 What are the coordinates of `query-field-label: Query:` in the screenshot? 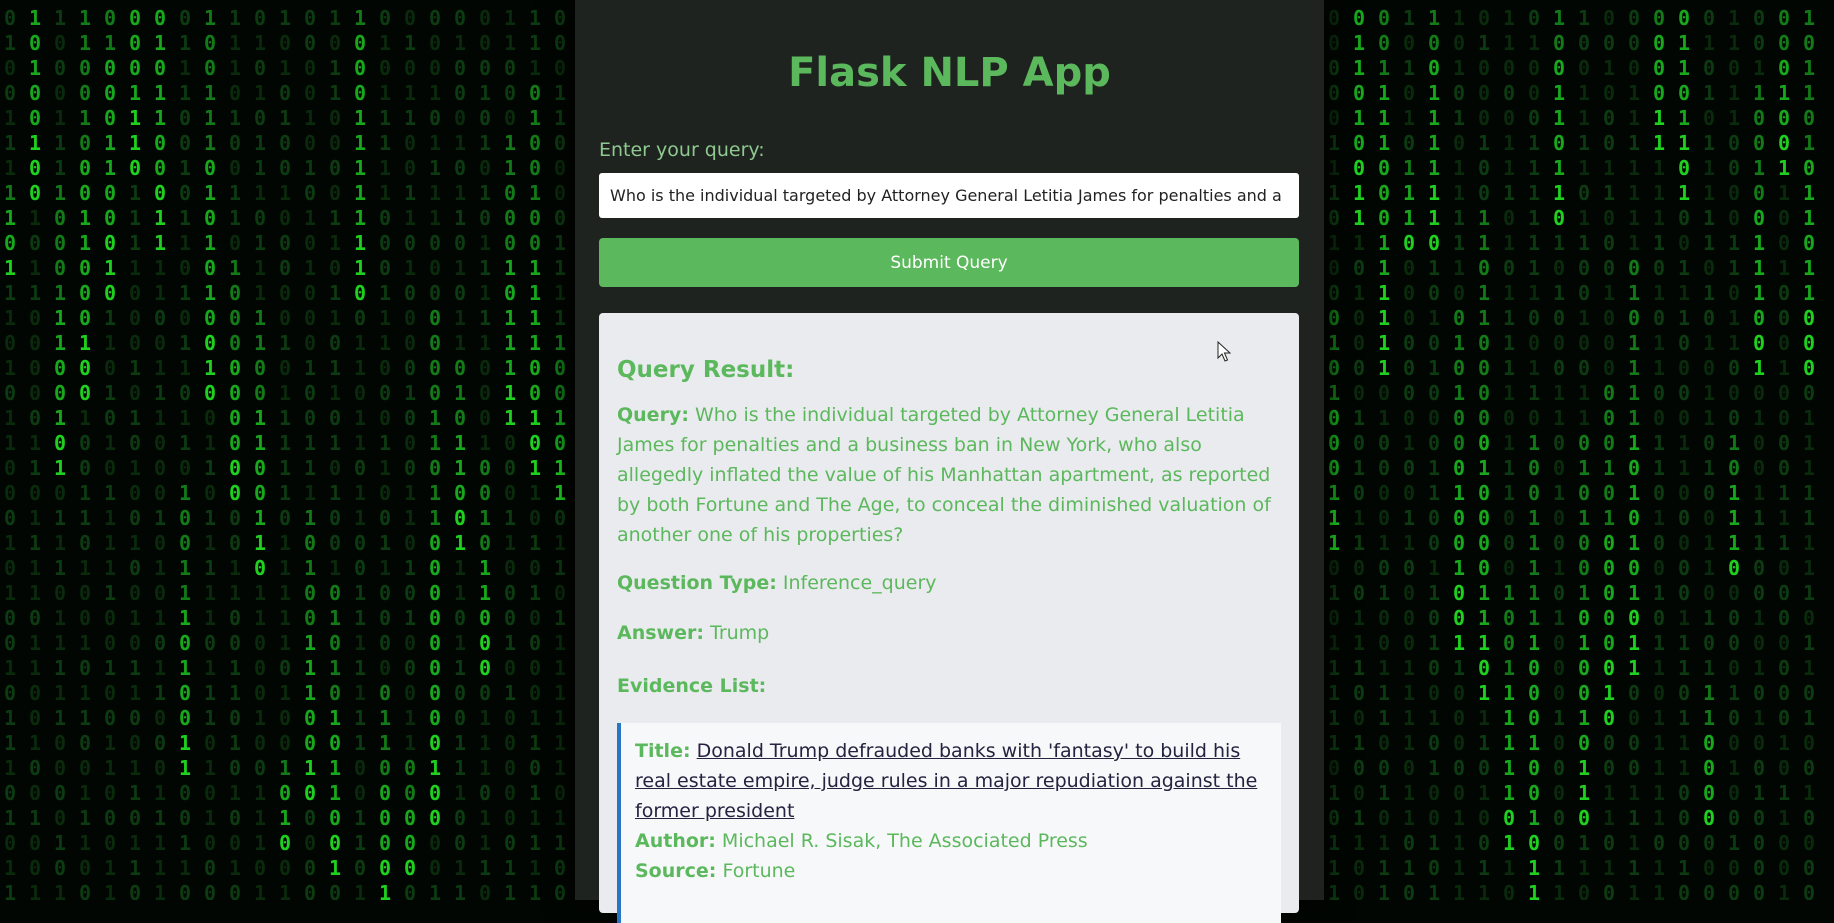 It's located at (653, 415).